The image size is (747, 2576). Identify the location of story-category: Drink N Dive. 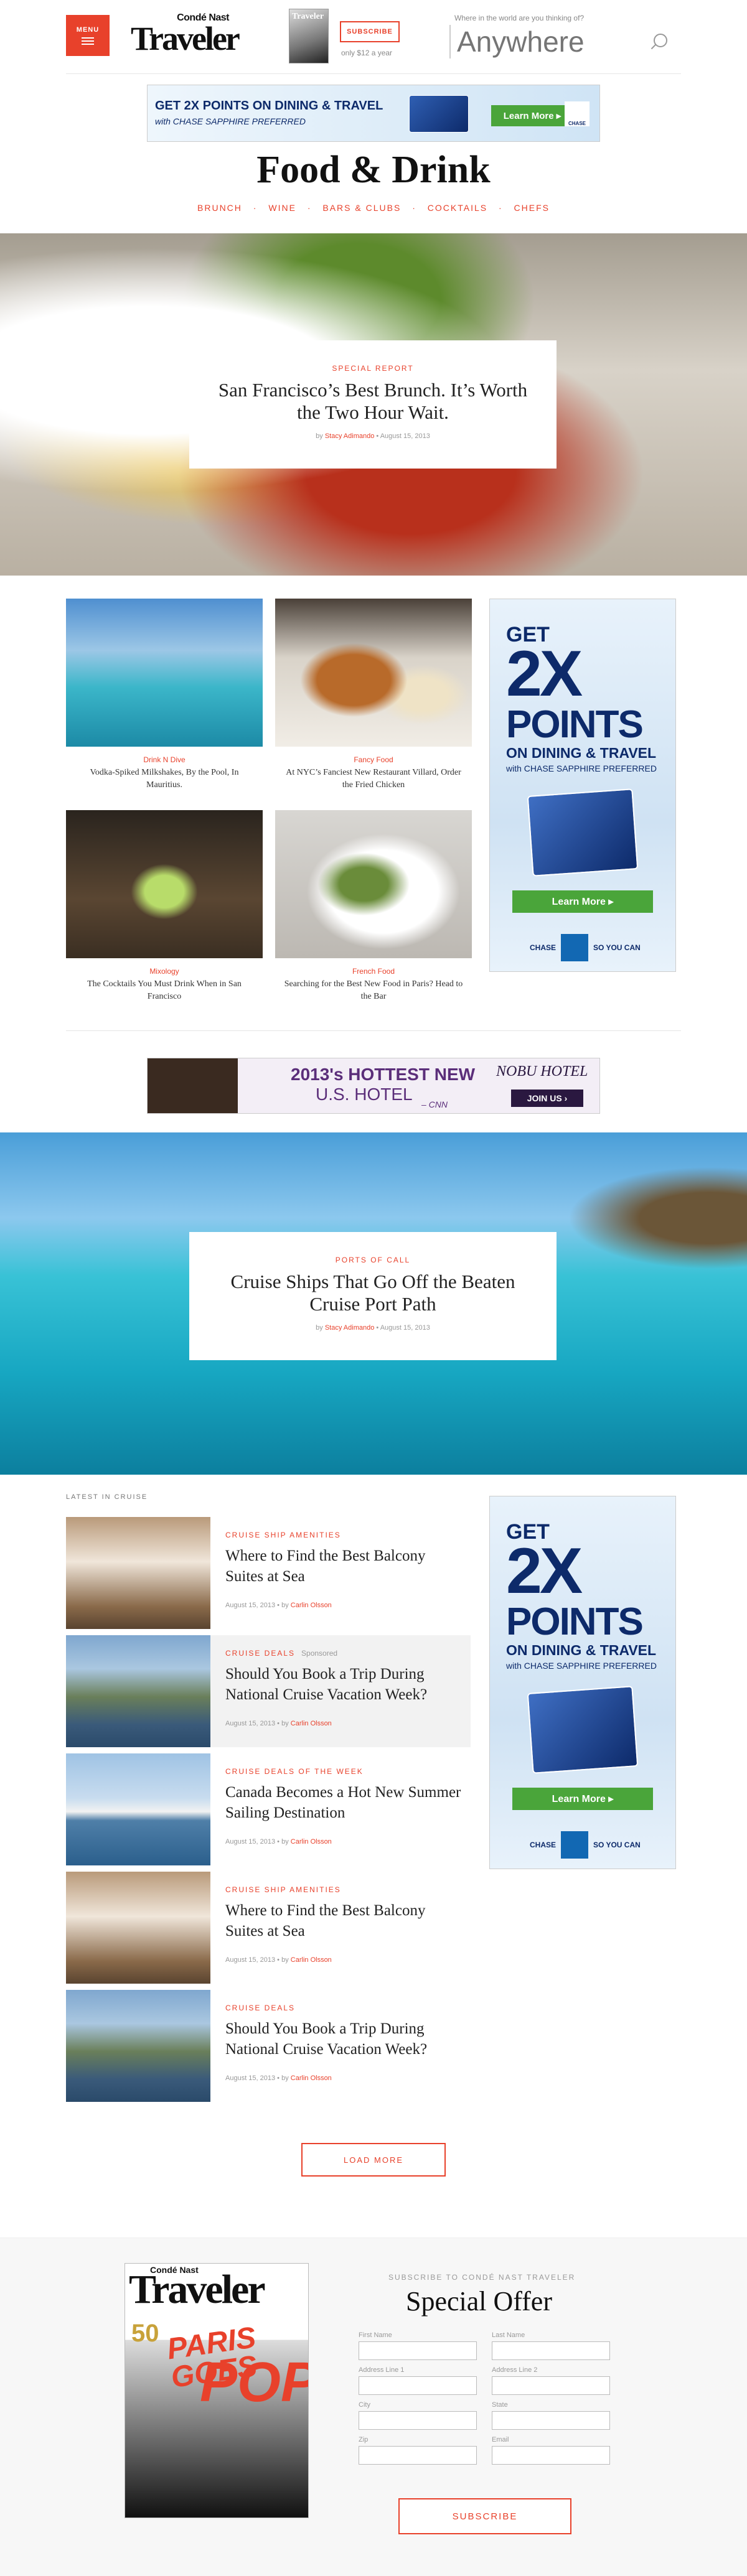
(165, 759).